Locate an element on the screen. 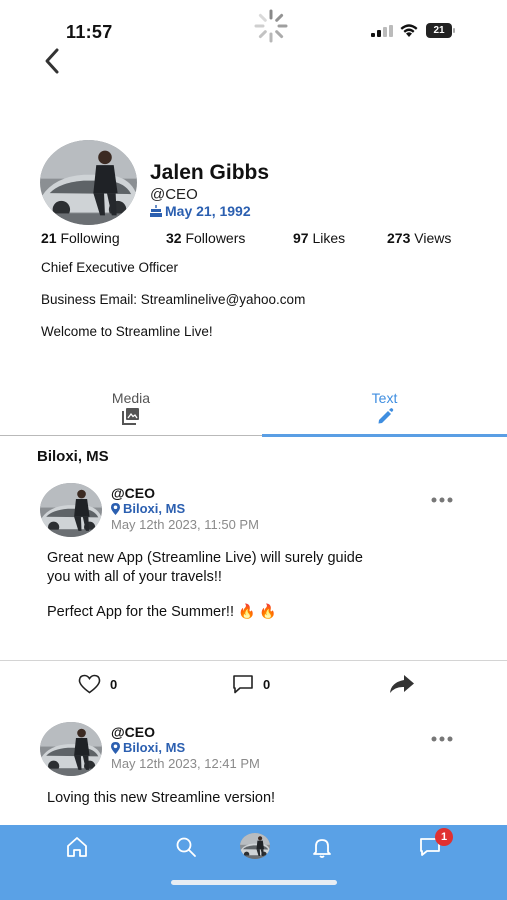 Image resolution: width=507 pixels, height=900 pixels. cake-icon is located at coordinates (156, 211).